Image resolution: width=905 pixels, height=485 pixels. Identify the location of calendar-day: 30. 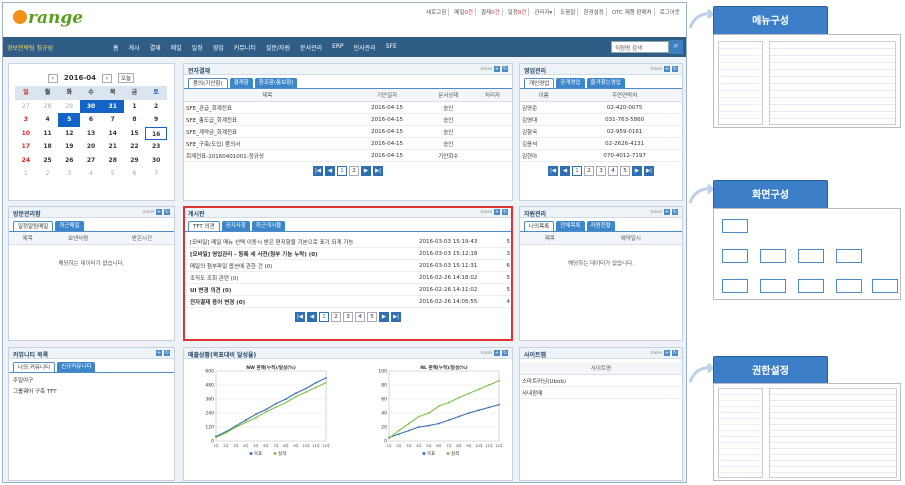
(91, 106).